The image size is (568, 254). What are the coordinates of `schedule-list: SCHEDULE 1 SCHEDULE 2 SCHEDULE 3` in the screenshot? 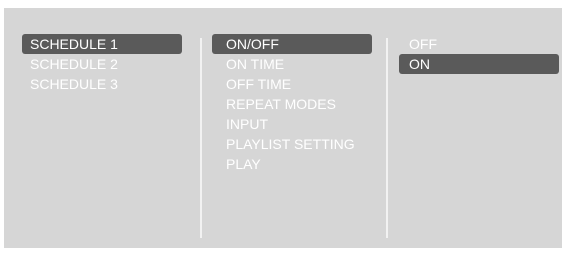 It's located at (102, 64).